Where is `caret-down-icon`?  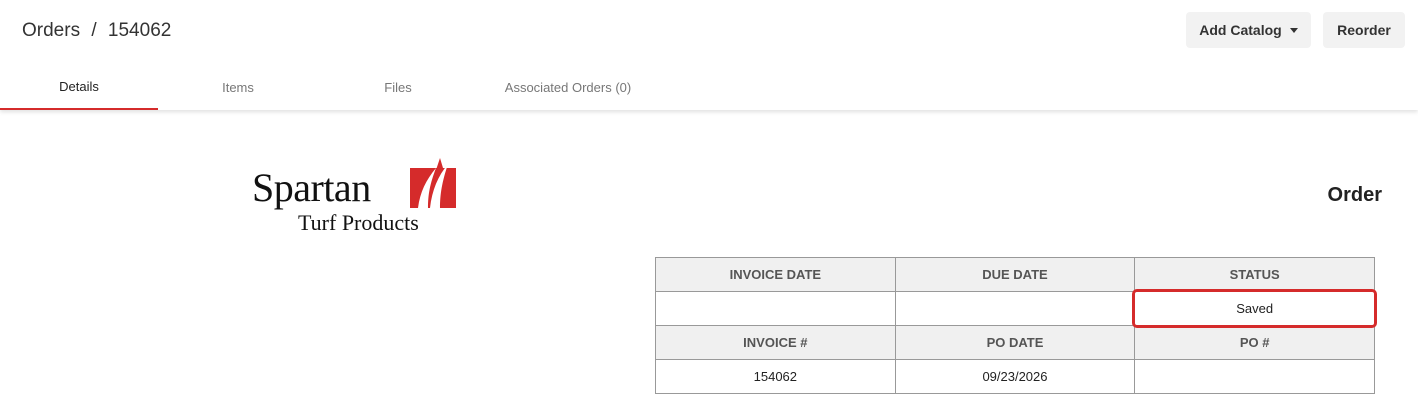
caret-down-icon is located at coordinates (1293, 30).